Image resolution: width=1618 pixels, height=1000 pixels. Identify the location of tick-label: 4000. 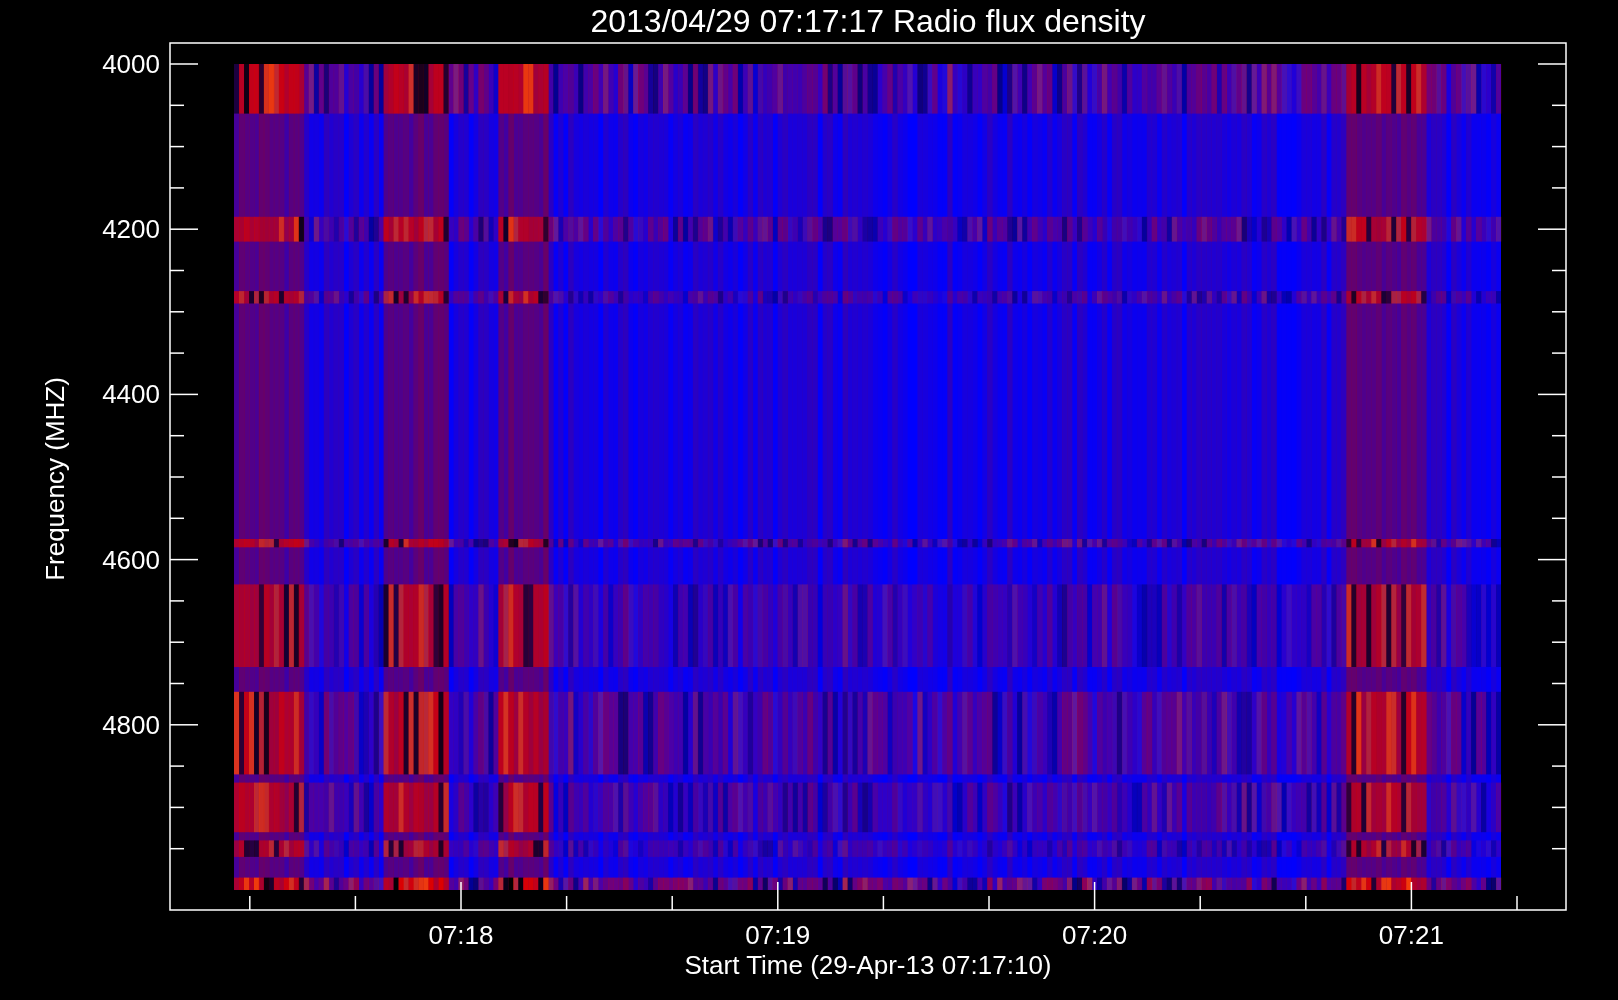
(131, 64).